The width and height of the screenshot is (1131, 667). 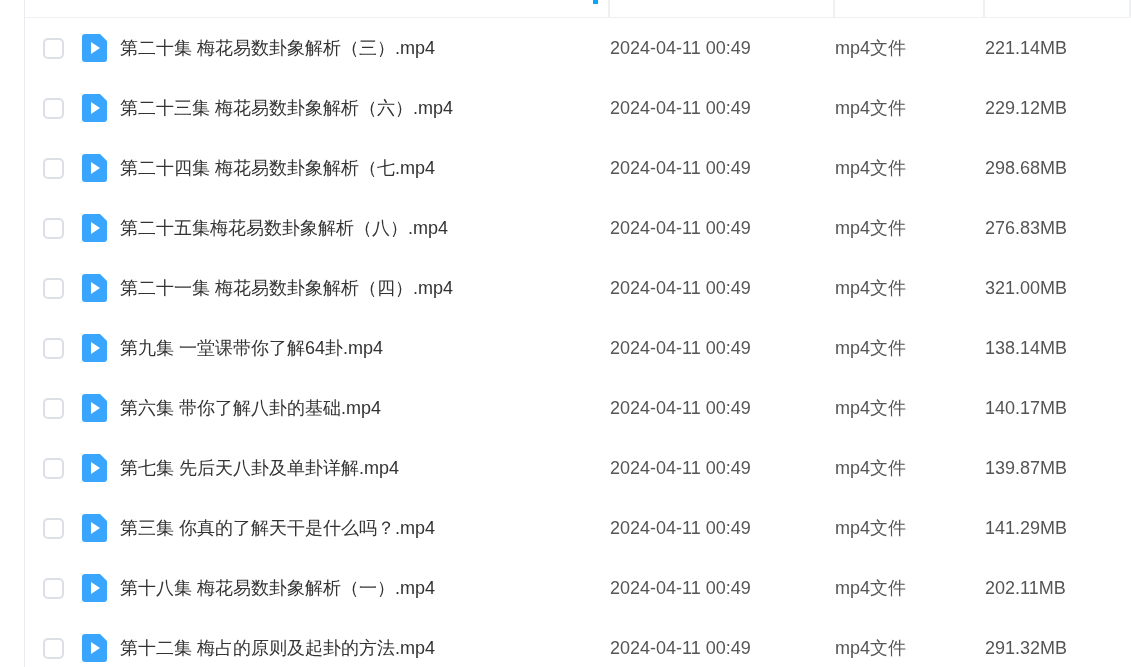 I want to click on file-size: 139.87MB, so click(x=1026, y=468).